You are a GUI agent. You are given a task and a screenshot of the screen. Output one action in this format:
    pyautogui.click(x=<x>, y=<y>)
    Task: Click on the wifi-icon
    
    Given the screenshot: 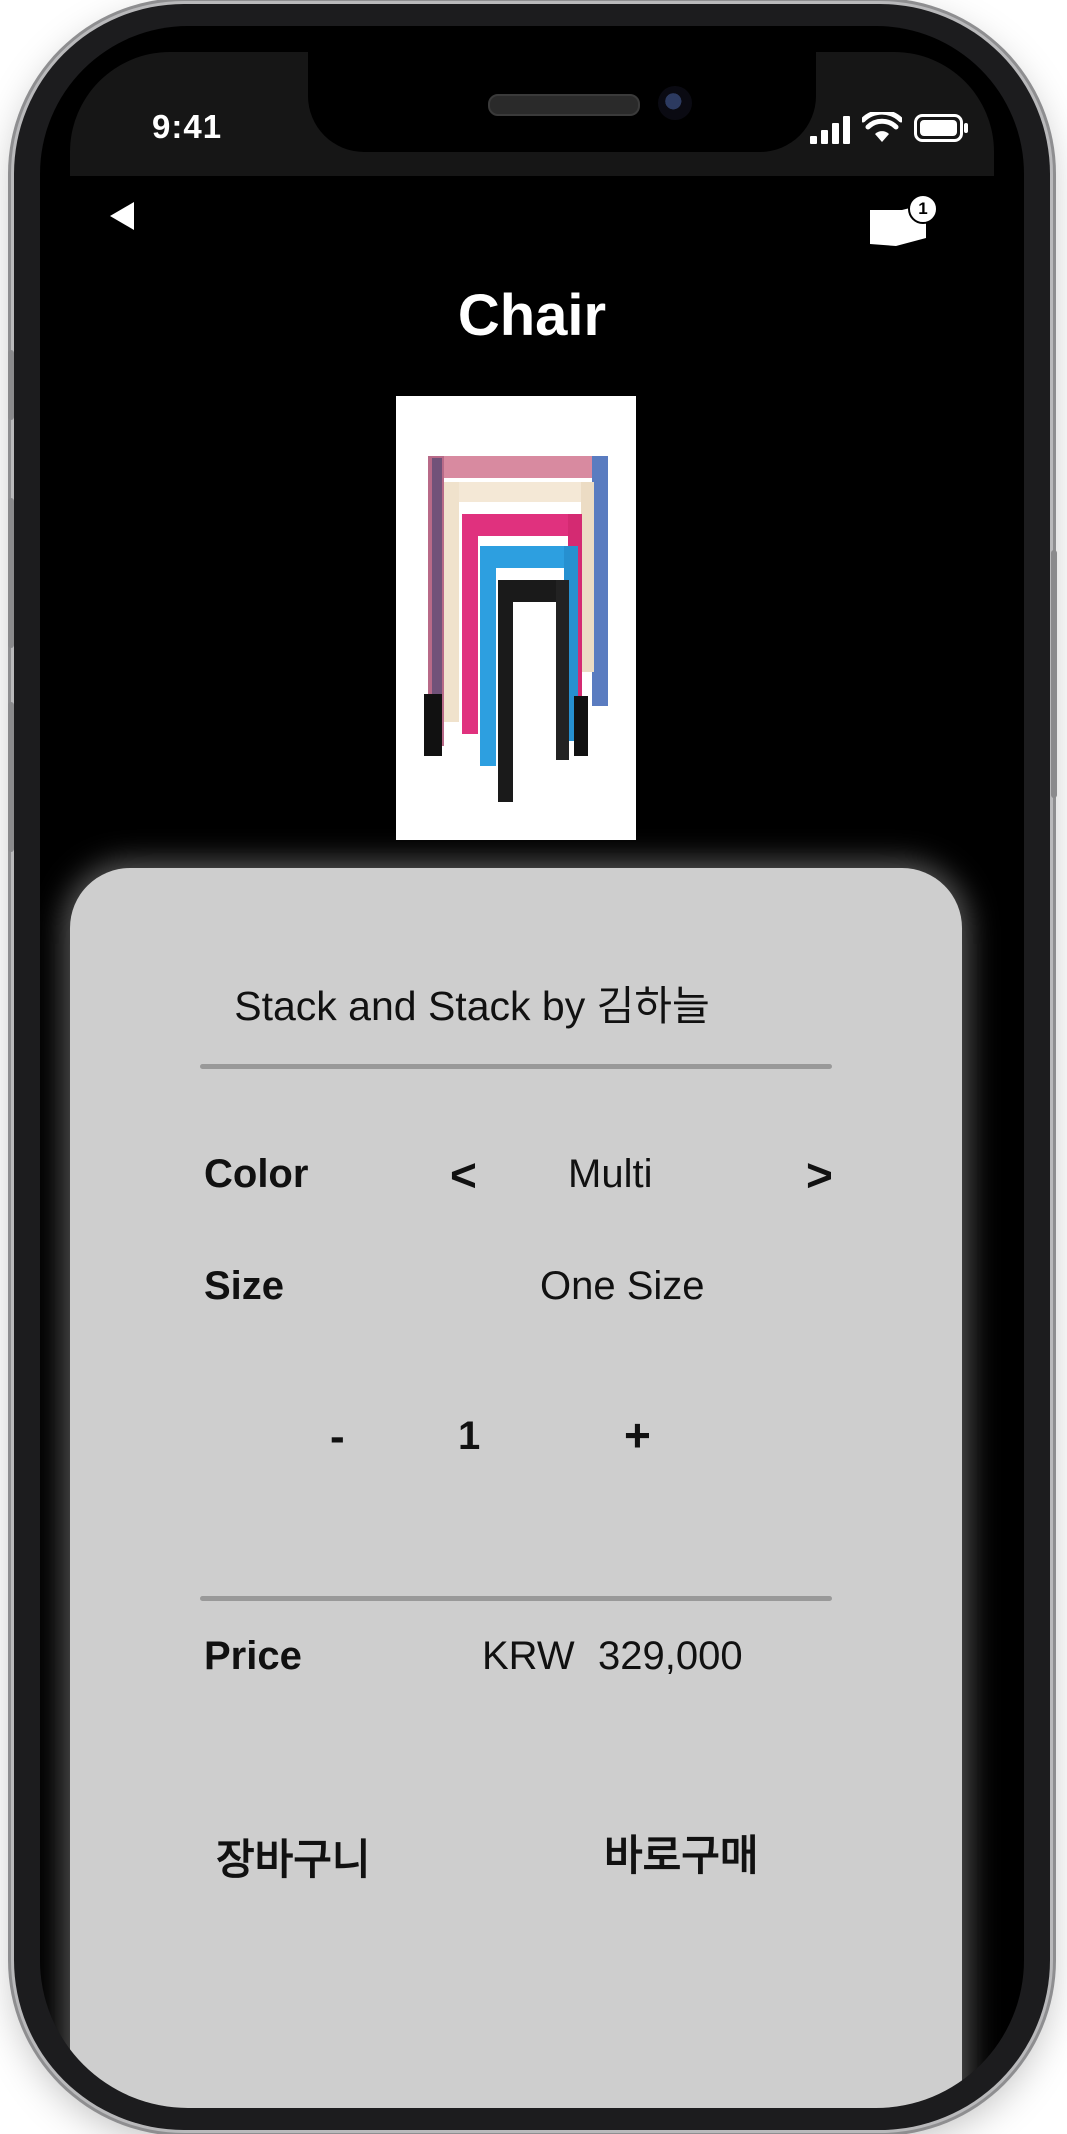 What is the action you would take?
    pyautogui.click(x=882, y=127)
    